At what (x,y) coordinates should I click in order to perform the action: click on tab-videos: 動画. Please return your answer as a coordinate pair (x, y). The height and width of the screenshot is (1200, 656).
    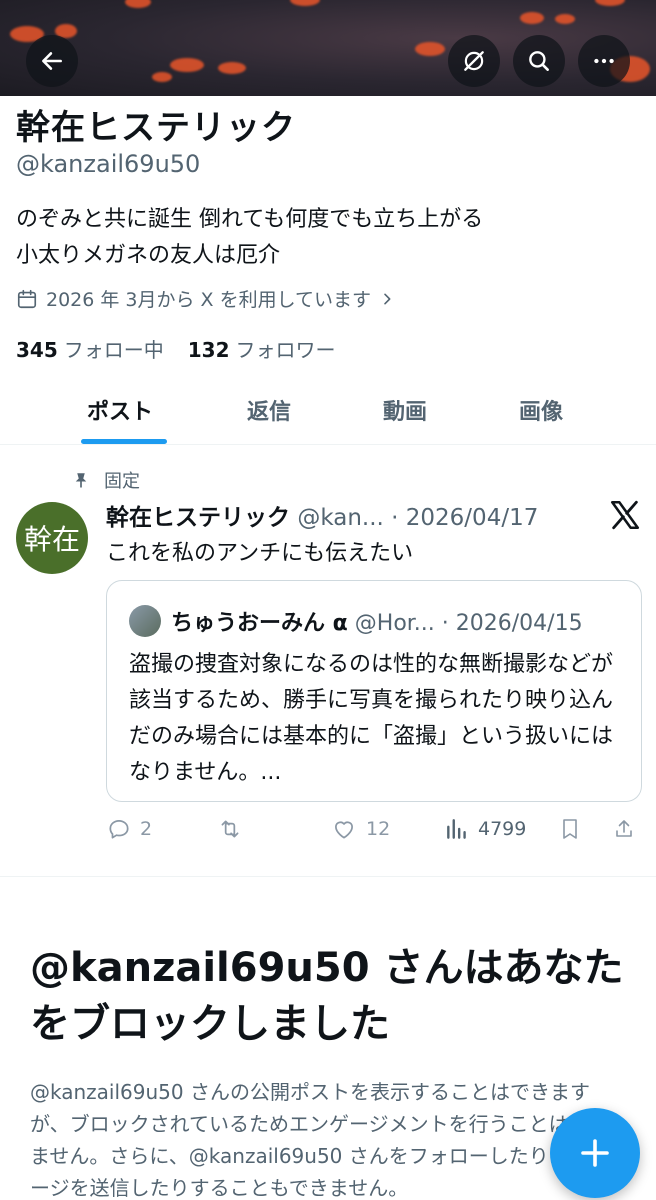
    Looking at the image, I should click on (405, 410).